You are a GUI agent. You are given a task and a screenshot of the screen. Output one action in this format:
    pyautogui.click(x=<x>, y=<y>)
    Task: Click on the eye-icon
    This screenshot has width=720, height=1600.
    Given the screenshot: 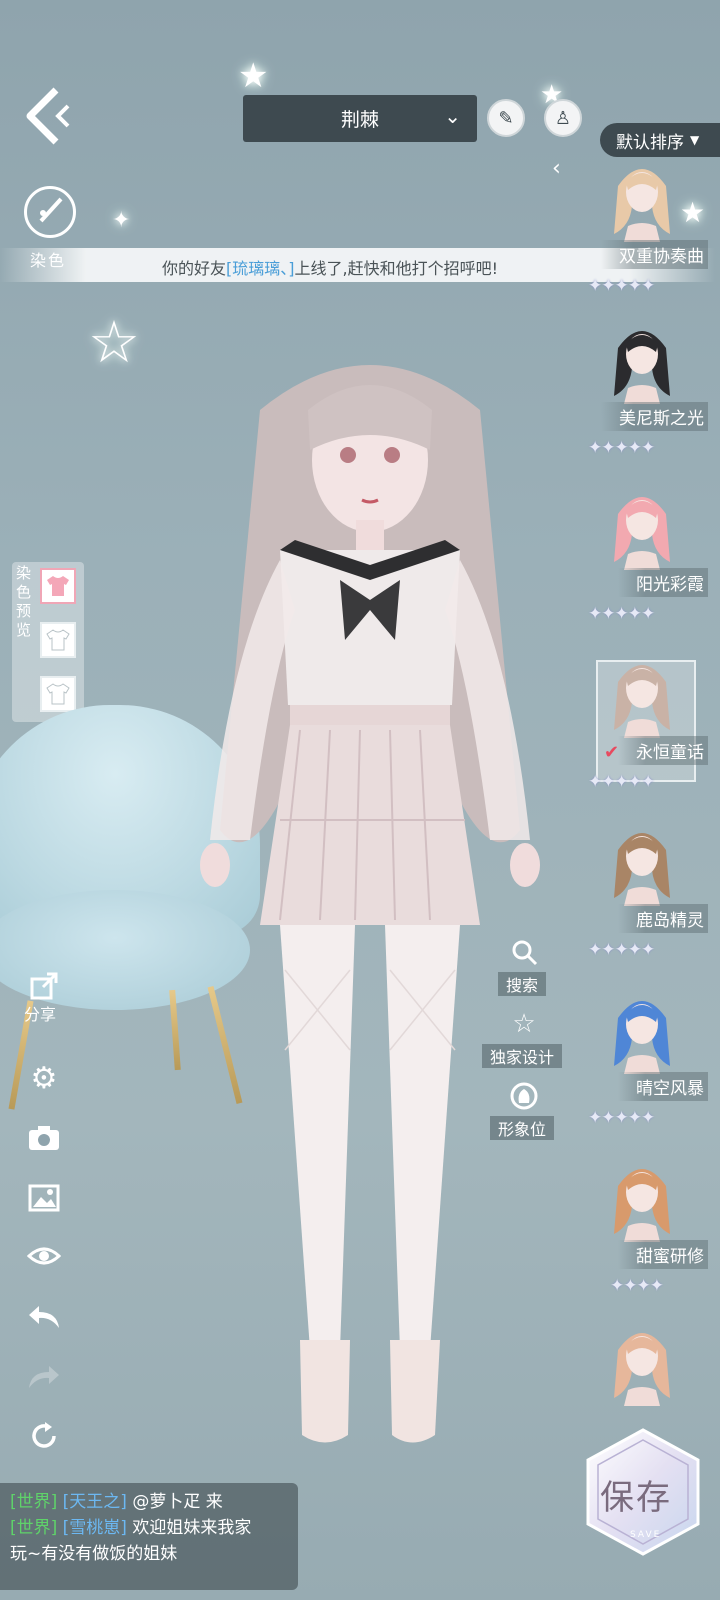 What is the action you would take?
    pyautogui.click(x=44, y=1256)
    